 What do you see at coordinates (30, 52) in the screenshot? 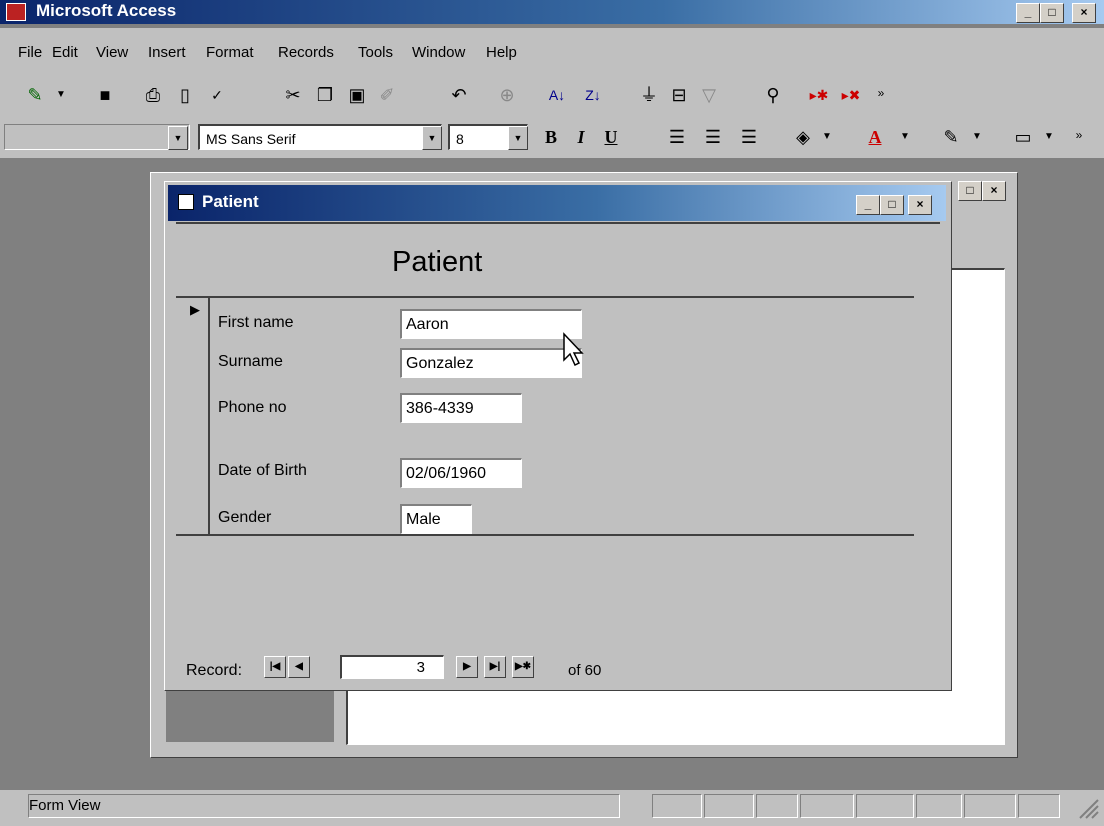
I see `menu-file: File` at bounding box center [30, 52].